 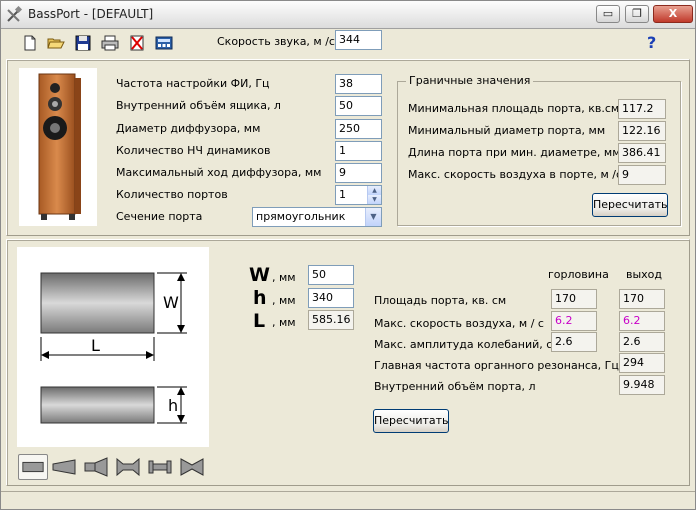 What do you see at coordinates (358, 40) in the screenshot?
I see `sound-speed-input: 344` at bounding box center [358, 40].